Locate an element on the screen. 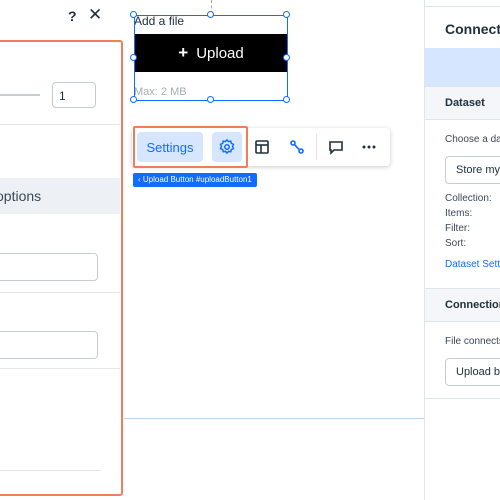 This screenshot has height=500, width=500. horizontal-guide-line is located at coordinates (274, 418).